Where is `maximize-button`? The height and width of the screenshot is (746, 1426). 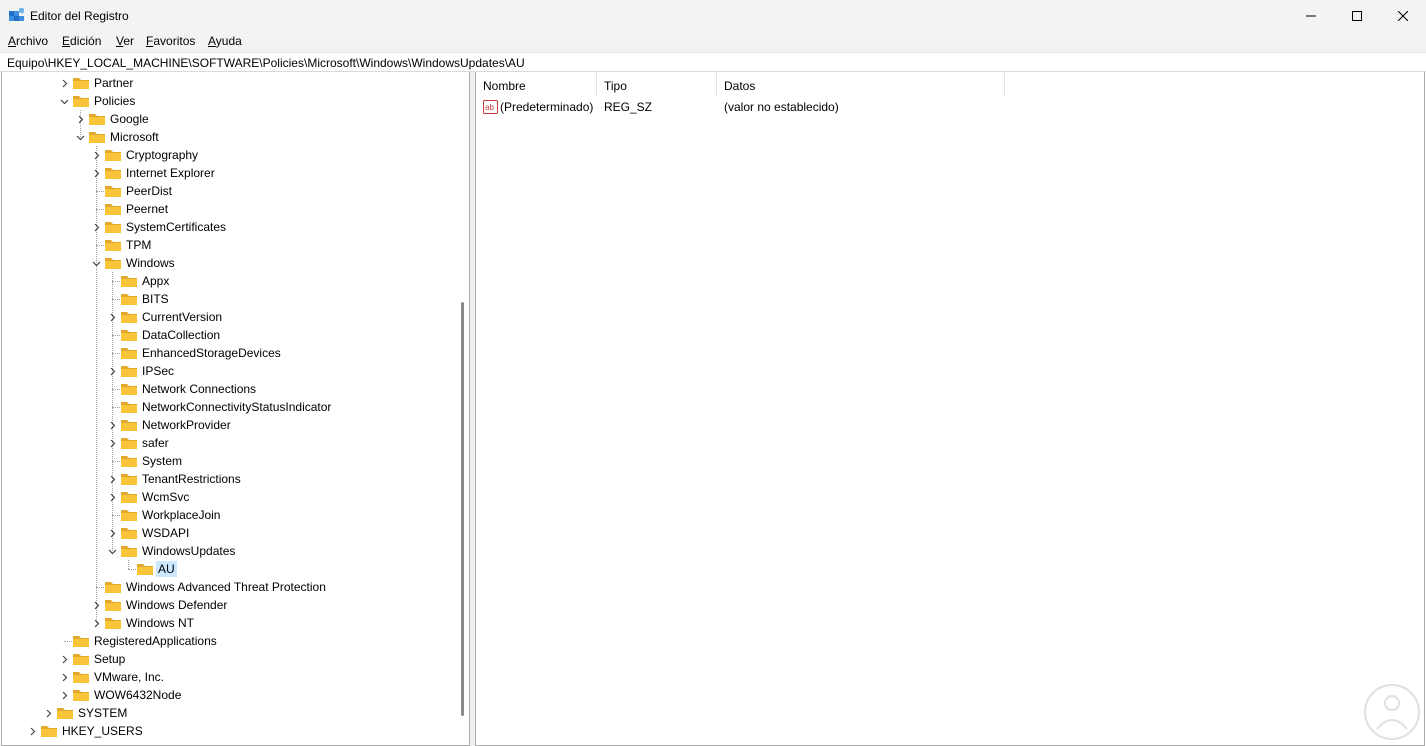
maximize-button is located at coordinates (1357, 16).